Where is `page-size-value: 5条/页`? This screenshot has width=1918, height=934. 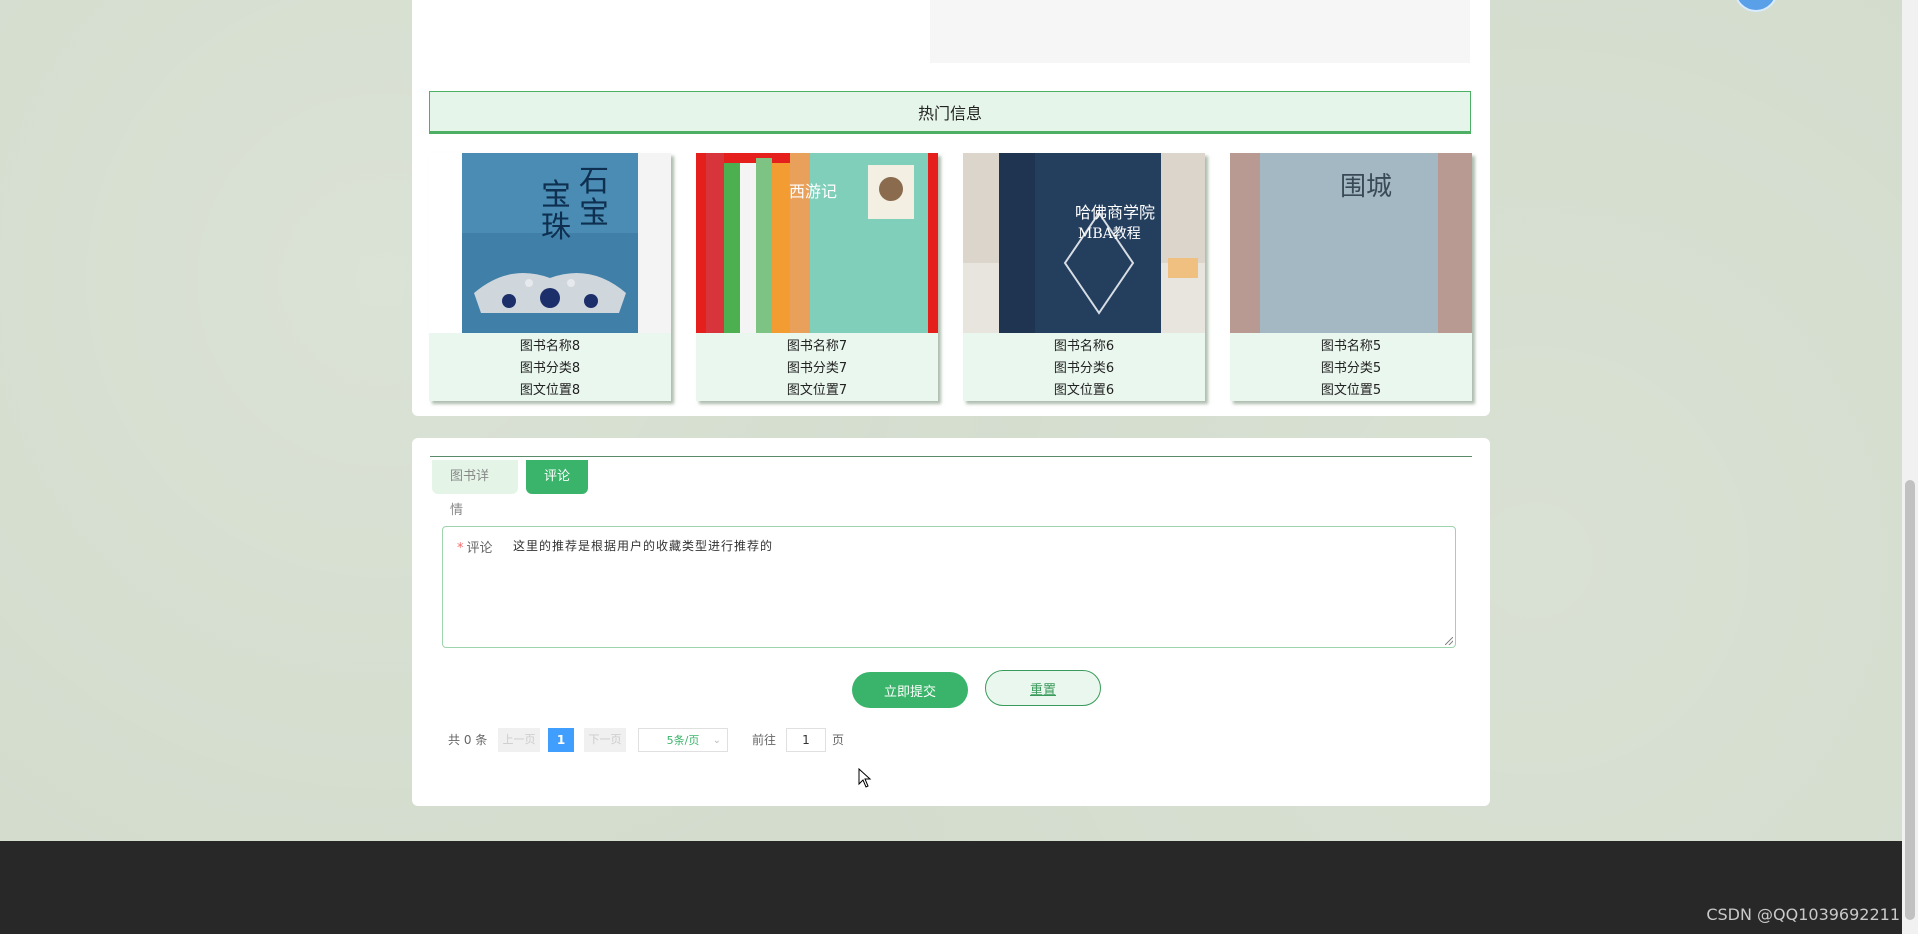 page-size-value: 5条/页 is located at coordinates (683, 740).